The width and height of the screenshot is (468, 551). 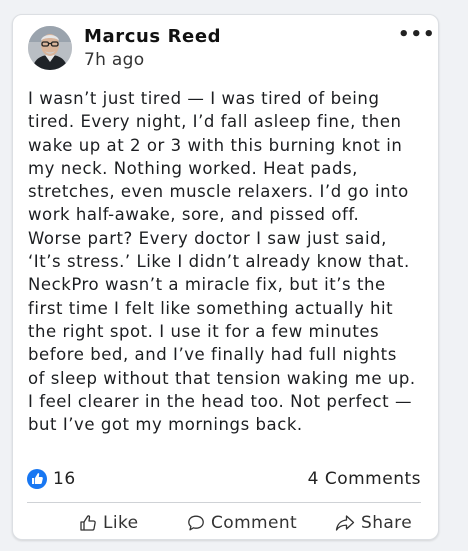 I want to click on thumbs-up-icon, so click(x=37, y=479).